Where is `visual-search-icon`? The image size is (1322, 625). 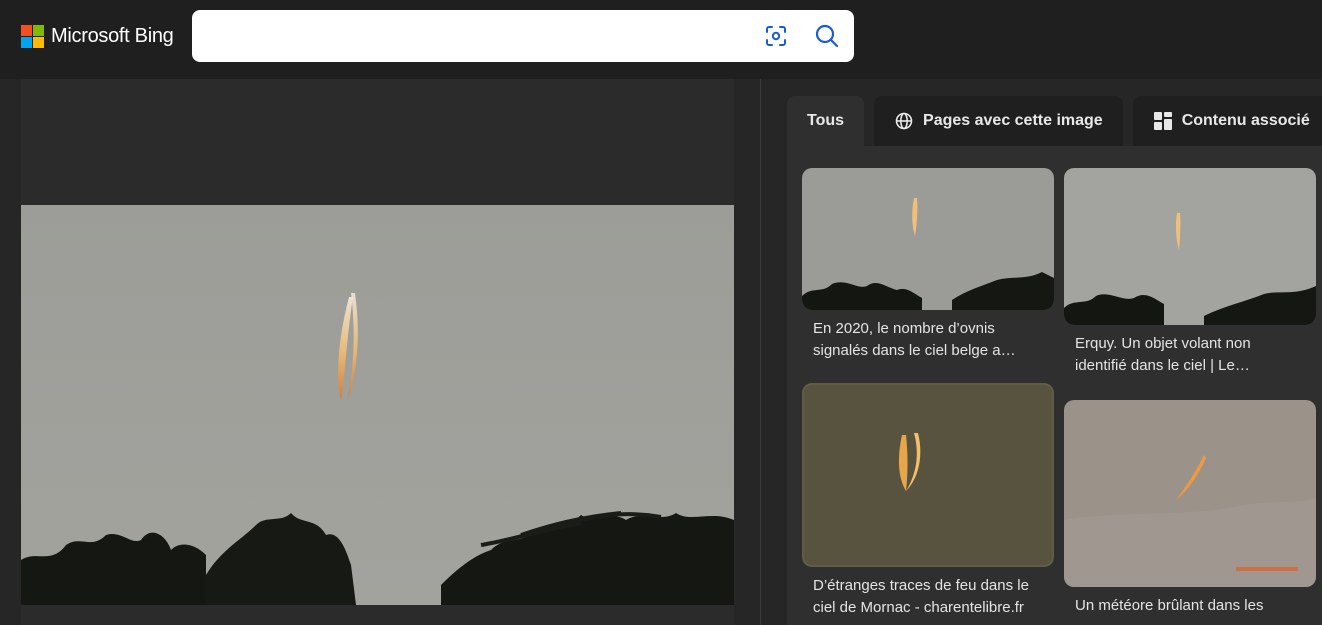 visual-search-icon is located at coordinates (776, 36).